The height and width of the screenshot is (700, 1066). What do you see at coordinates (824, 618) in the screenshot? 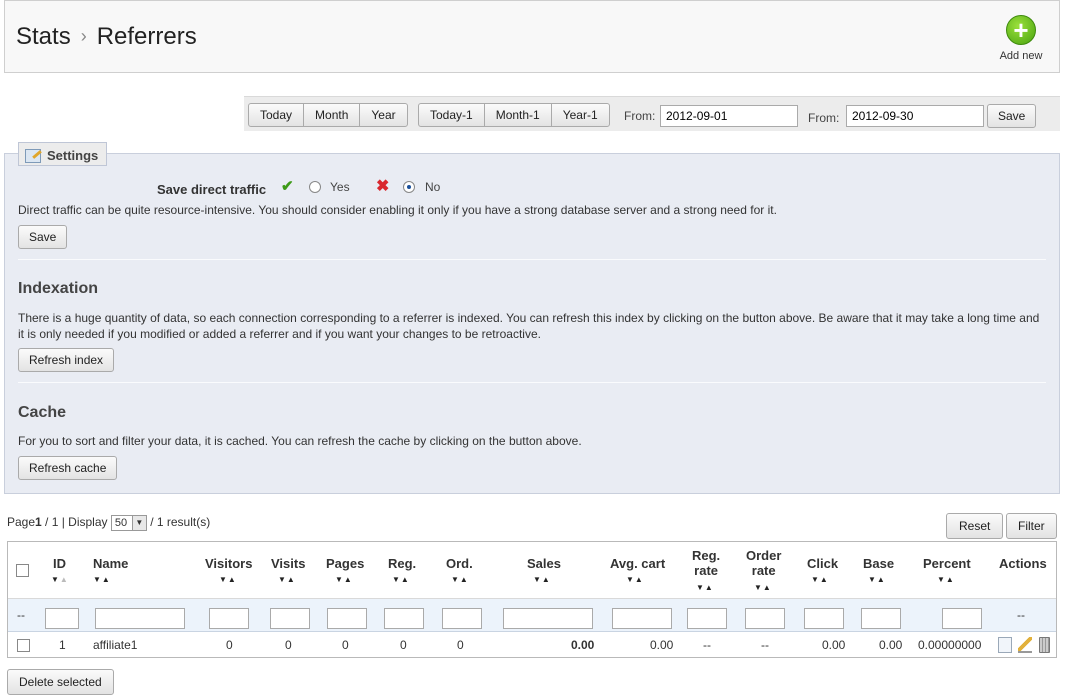
I see `filter-click-input` at bounding box center [824, 618].